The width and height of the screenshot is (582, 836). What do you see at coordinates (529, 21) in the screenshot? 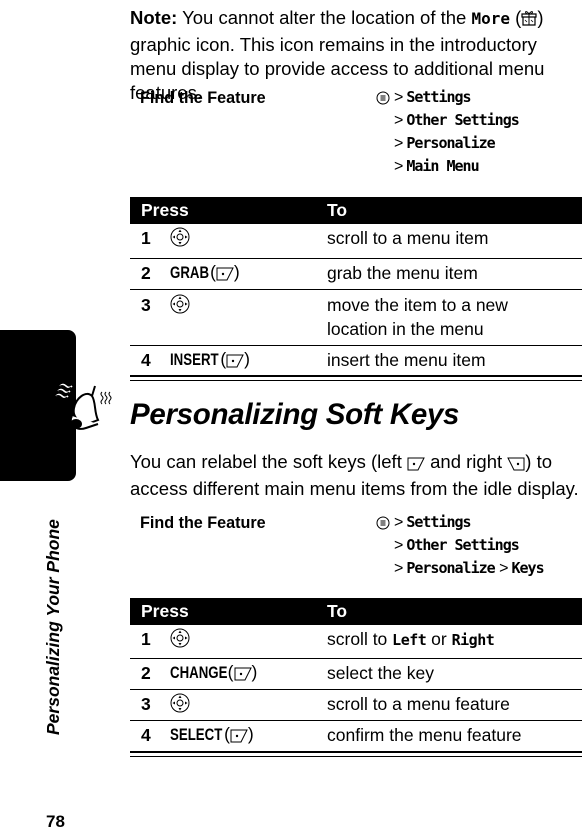
I see `more-gift-icon` at bounding box center [529, 21].